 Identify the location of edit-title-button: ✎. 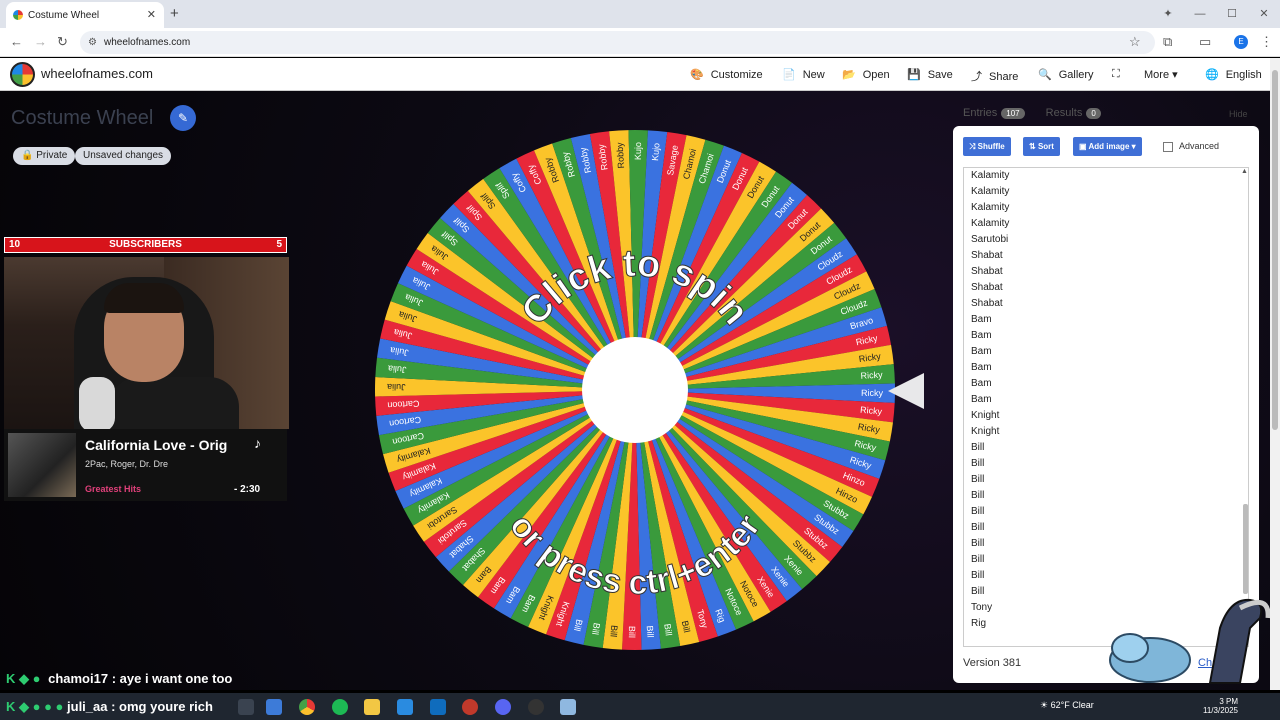
(183, 118).